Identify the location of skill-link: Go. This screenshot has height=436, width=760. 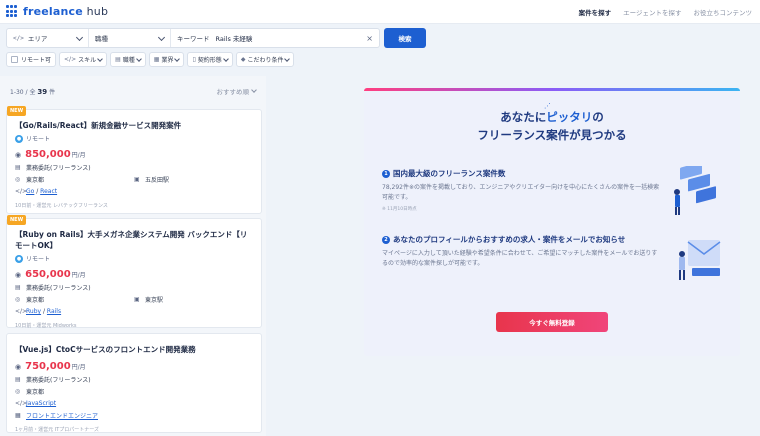
(30, 191).